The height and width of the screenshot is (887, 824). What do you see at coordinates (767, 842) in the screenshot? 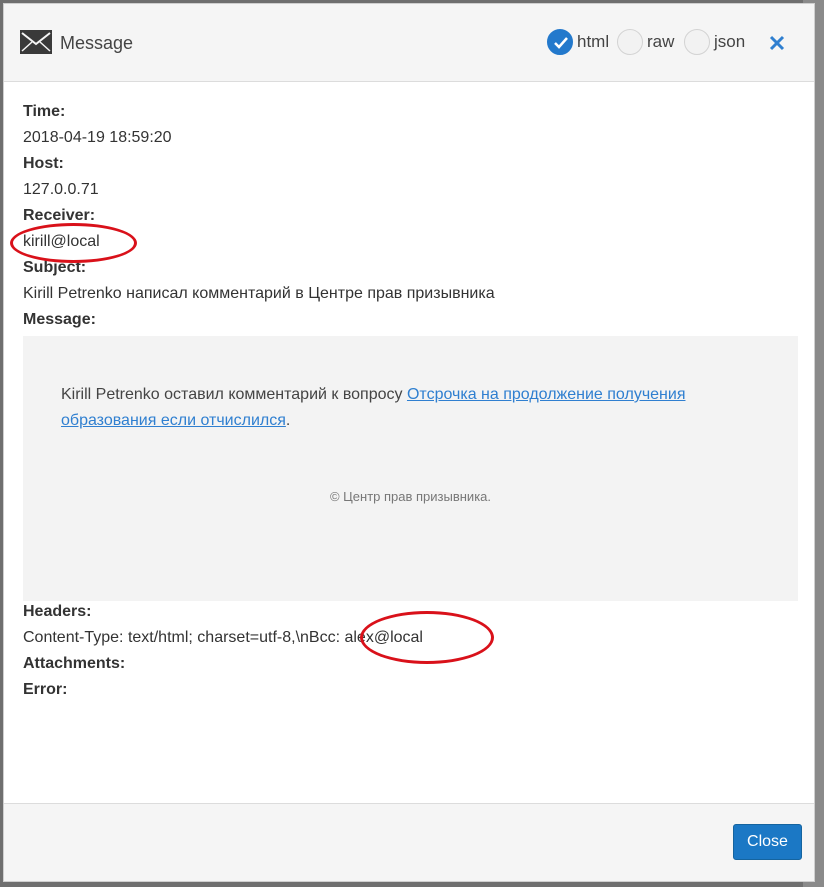
I see `close-button: Close` at bounding box center [767, 842].